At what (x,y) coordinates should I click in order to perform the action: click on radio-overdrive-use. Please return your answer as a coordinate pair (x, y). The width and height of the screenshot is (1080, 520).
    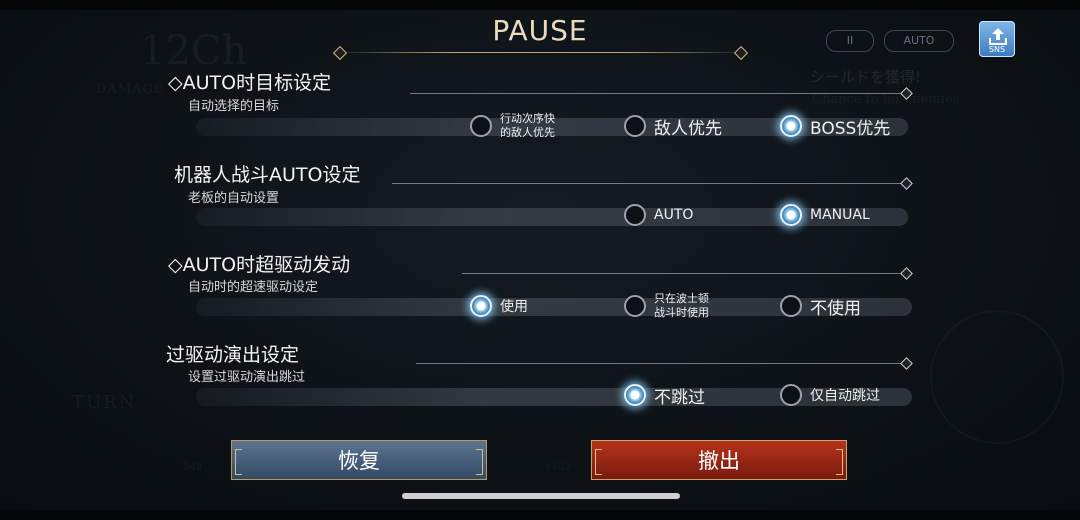
    Looking at the image, I should click on (481, 306).